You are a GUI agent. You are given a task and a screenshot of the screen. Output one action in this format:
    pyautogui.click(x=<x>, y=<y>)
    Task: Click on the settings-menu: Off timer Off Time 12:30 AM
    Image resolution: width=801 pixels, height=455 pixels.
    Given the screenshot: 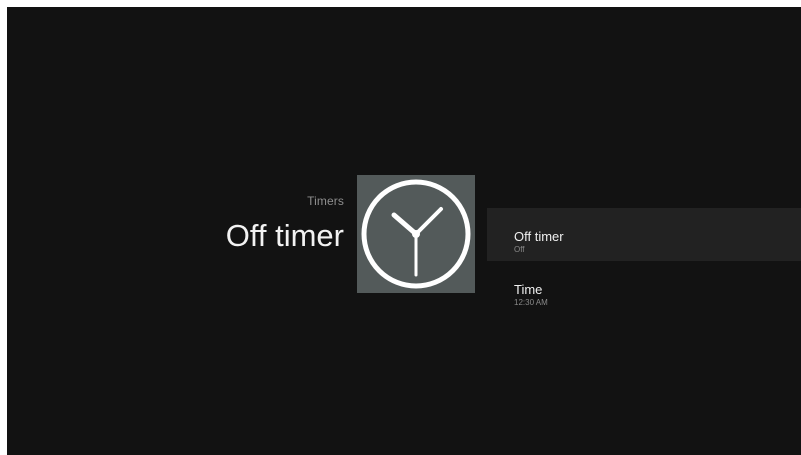 What is the action you would take?
    pyautogui.click(x=644, y=261)
    